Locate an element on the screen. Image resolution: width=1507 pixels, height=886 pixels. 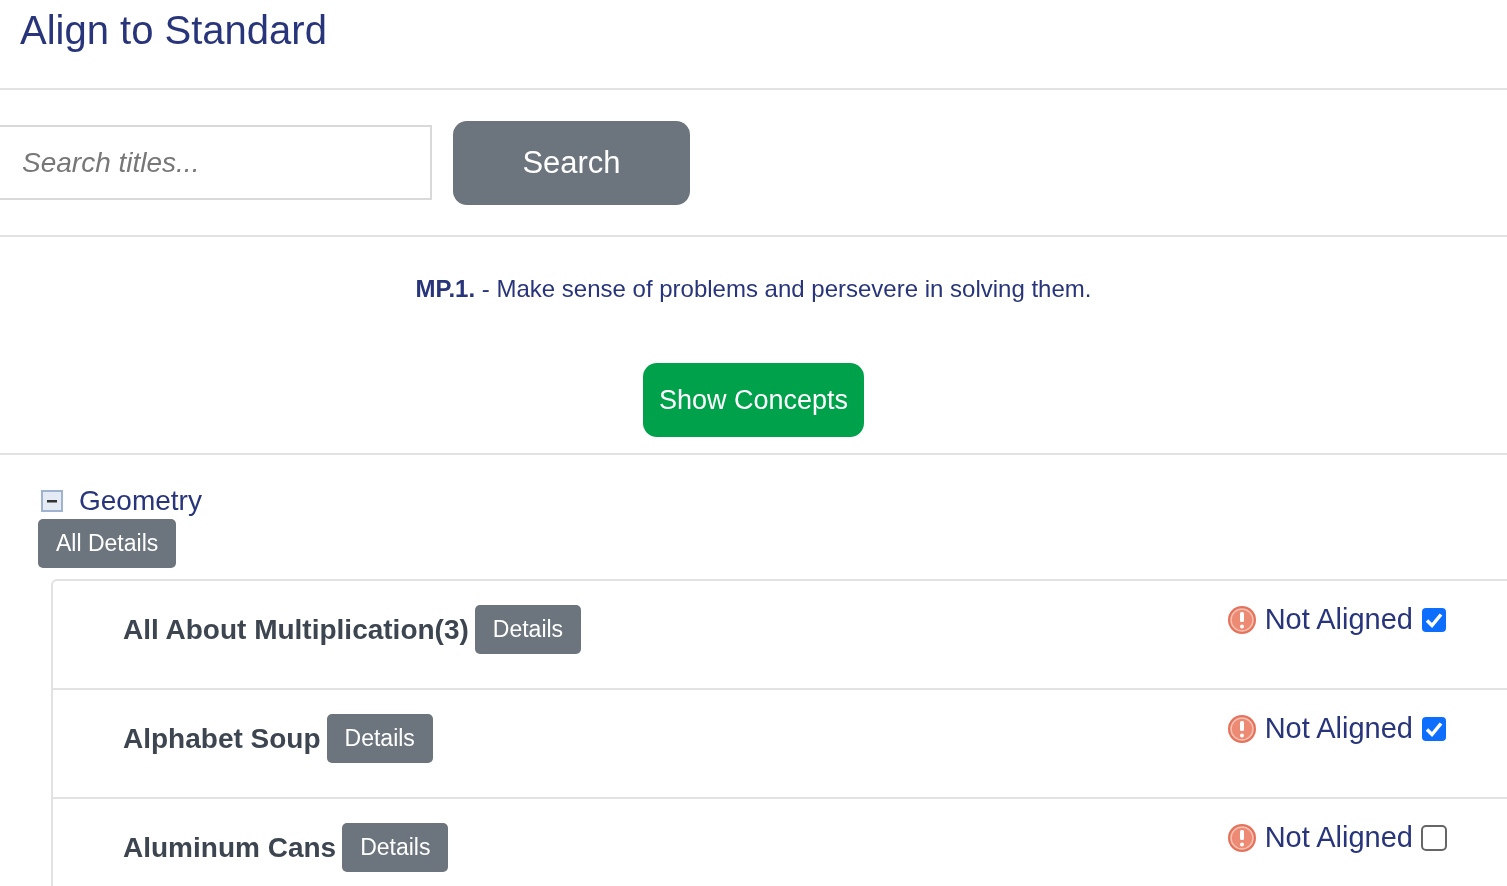
standard-description: MP.1. - Make sense of problems and persevere in solving them. is located at coordinates (753, 289).